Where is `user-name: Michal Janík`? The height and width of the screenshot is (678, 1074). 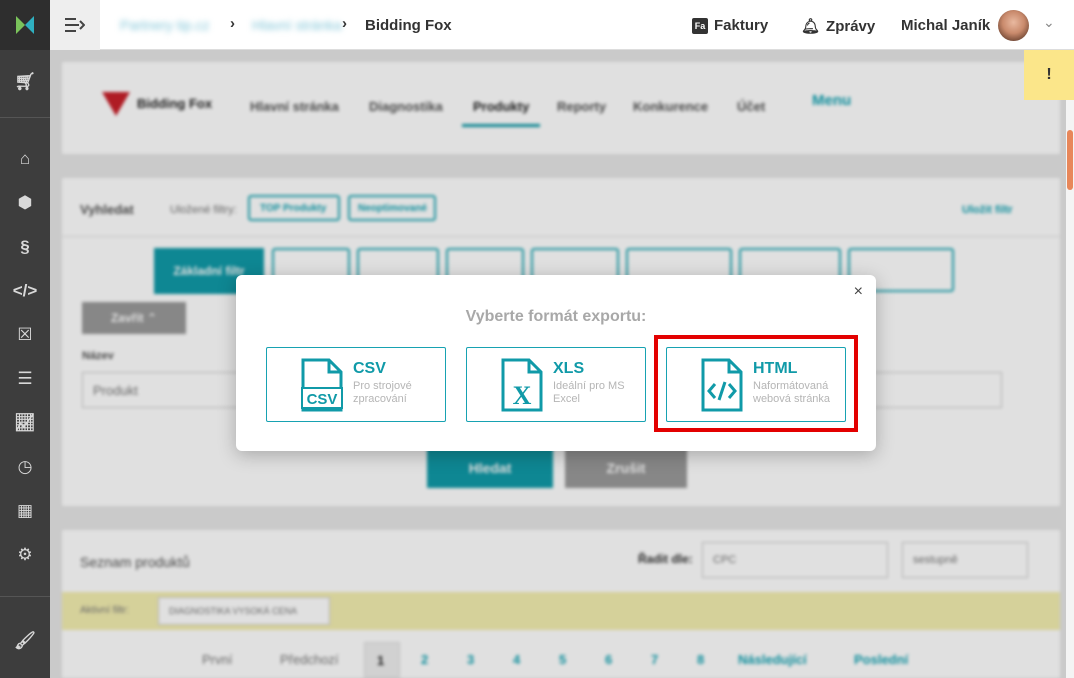 user-name: Michal Janík is located at coordinates (946, 25).